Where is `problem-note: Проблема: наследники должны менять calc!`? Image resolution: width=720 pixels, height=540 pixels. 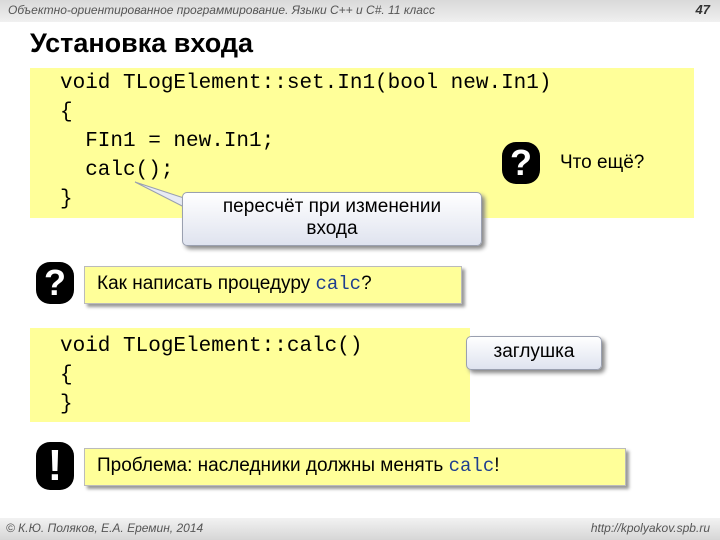 problem-note: Проблема: наследники должны менять calc! is located at coordinates (355, 467).